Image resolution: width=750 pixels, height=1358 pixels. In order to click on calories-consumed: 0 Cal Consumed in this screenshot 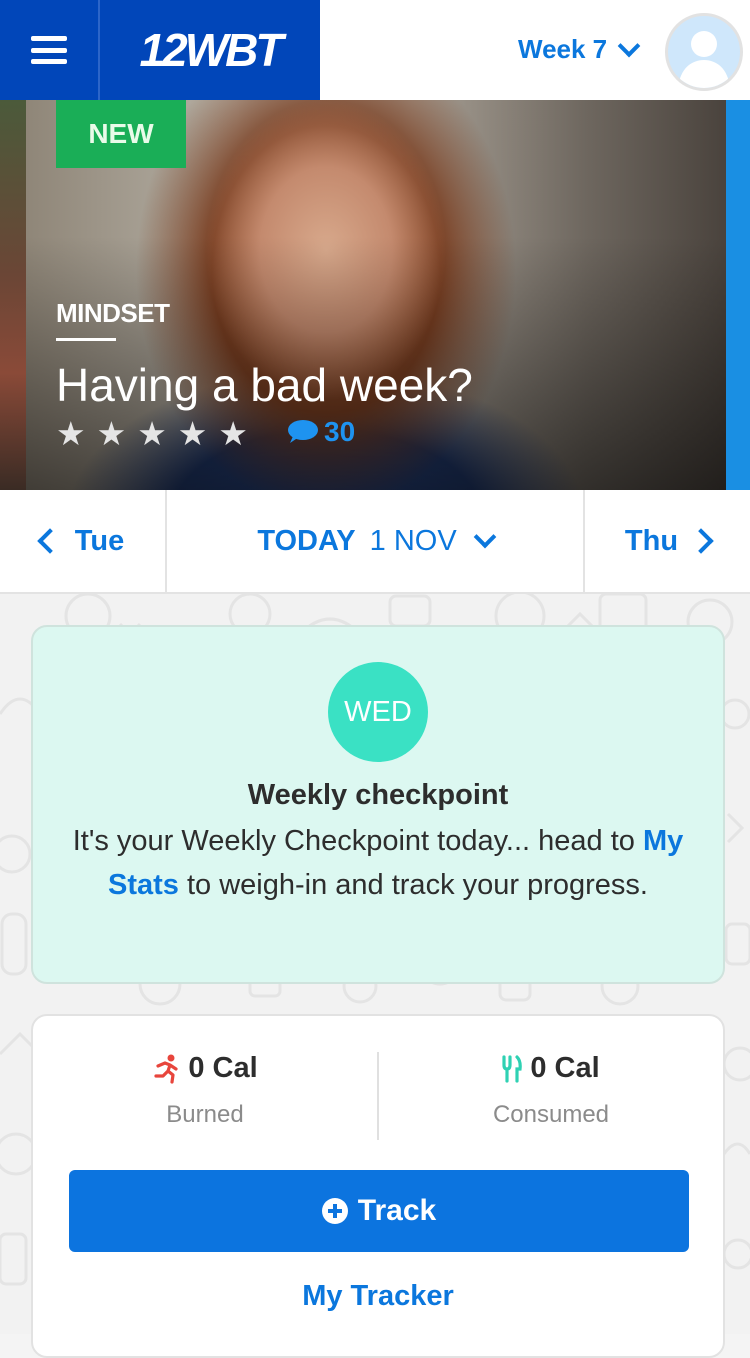, I will do `click(551, 1090)`.